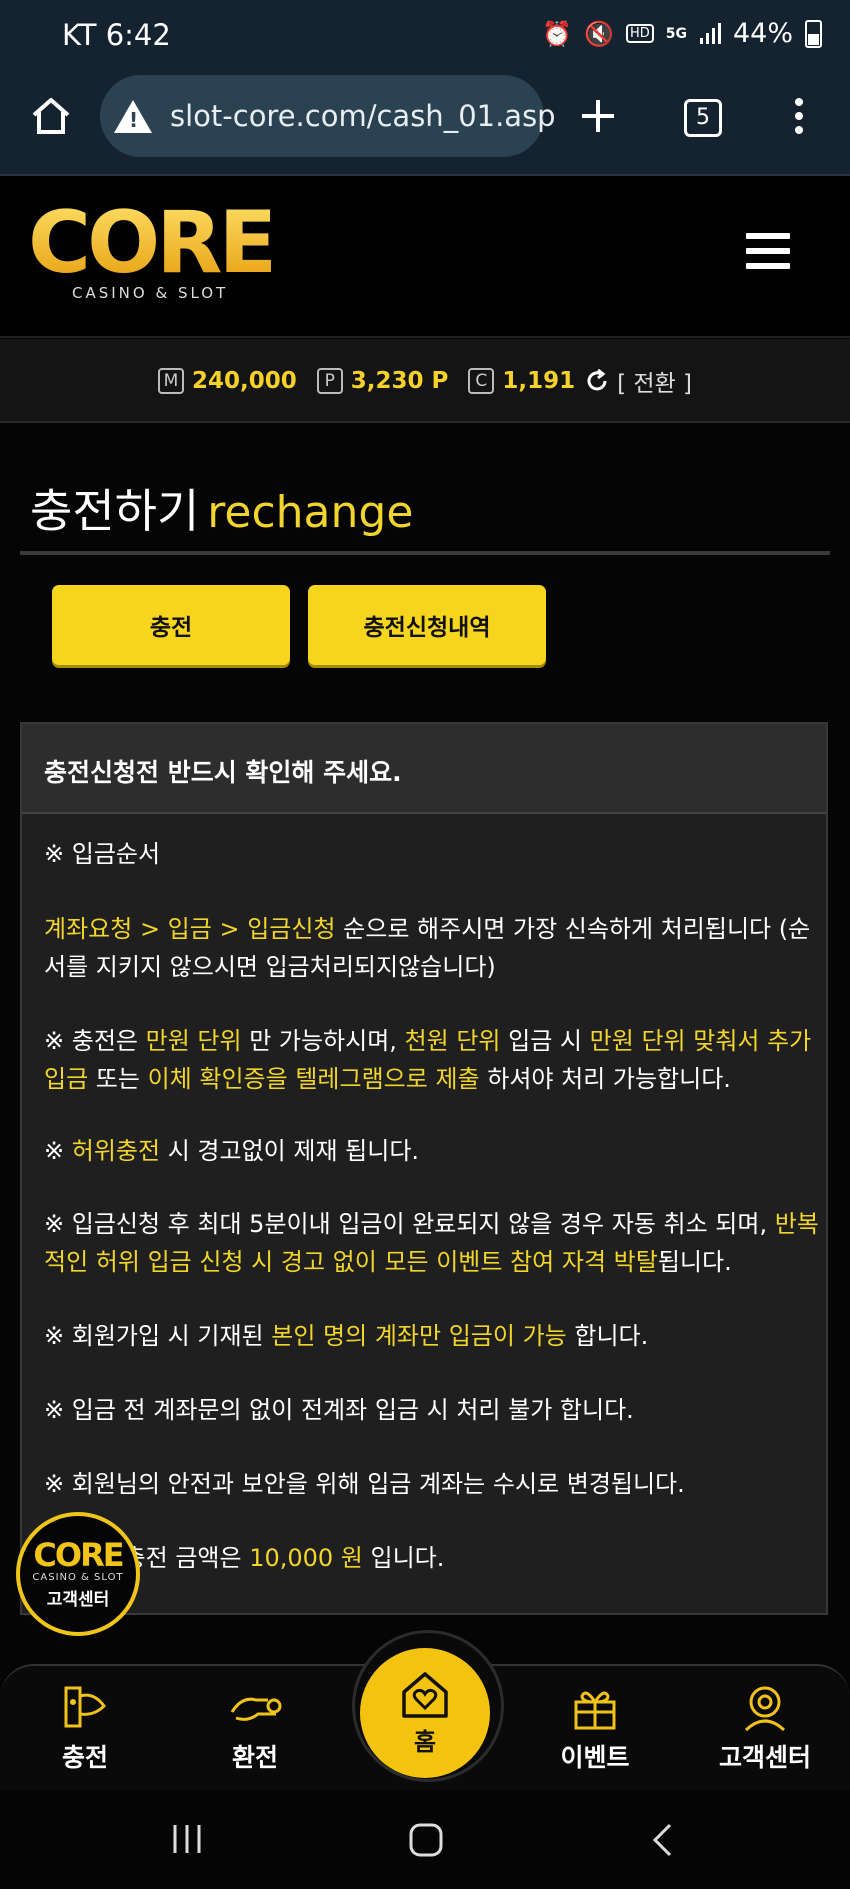 The width and height of the screenshot is (850, 1889). What do you see at coordinates (557, 33) in the screenshot?
I see `alarm-icon: ⏰` at bounding box center [557, 33].